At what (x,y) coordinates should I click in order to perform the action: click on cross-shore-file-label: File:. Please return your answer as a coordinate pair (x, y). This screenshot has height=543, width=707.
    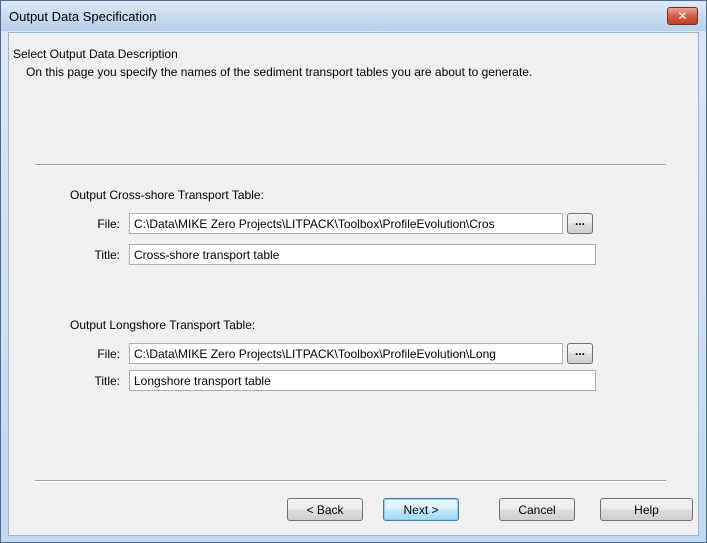
    Looking at the image, I should click on (108, 224).